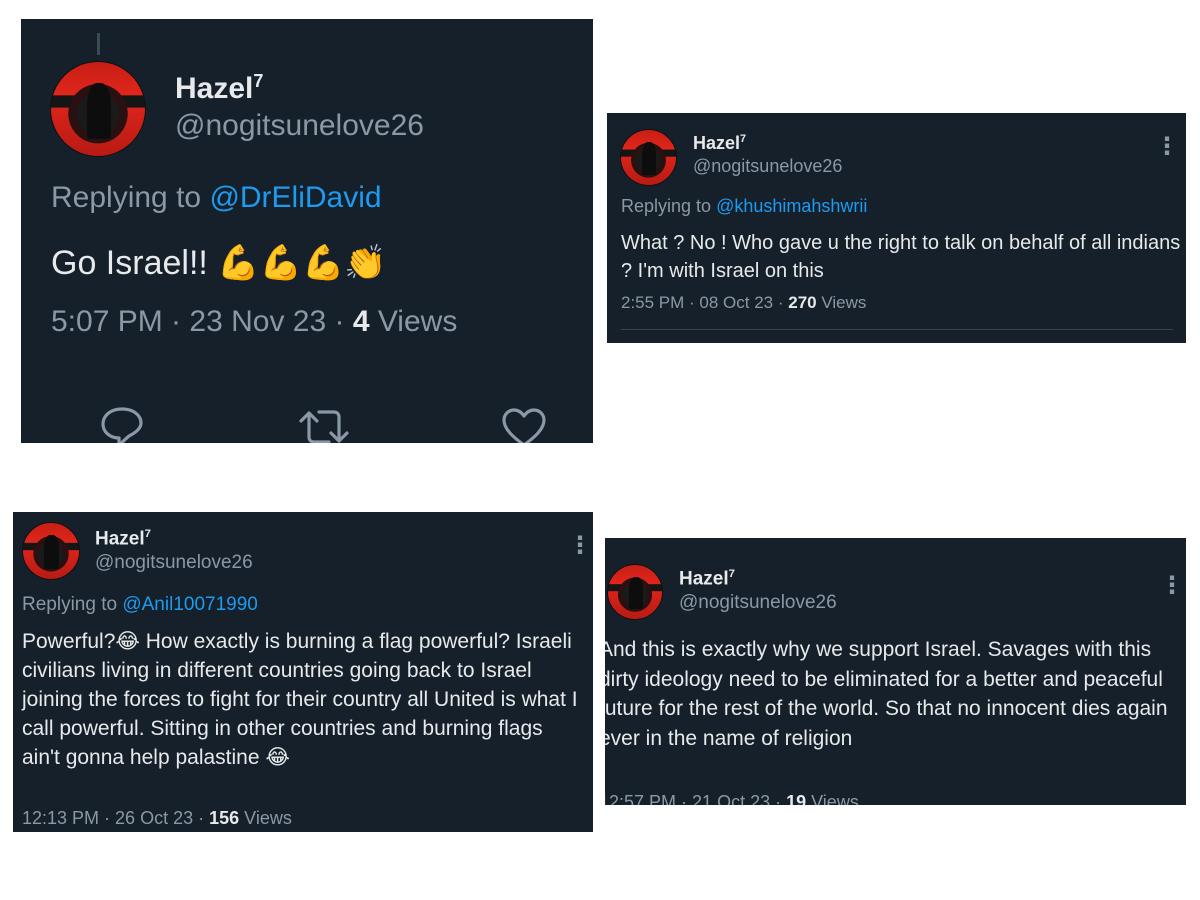  I want to click on replying-to: Replying to @khushimahshwrii, so click(744, 206).